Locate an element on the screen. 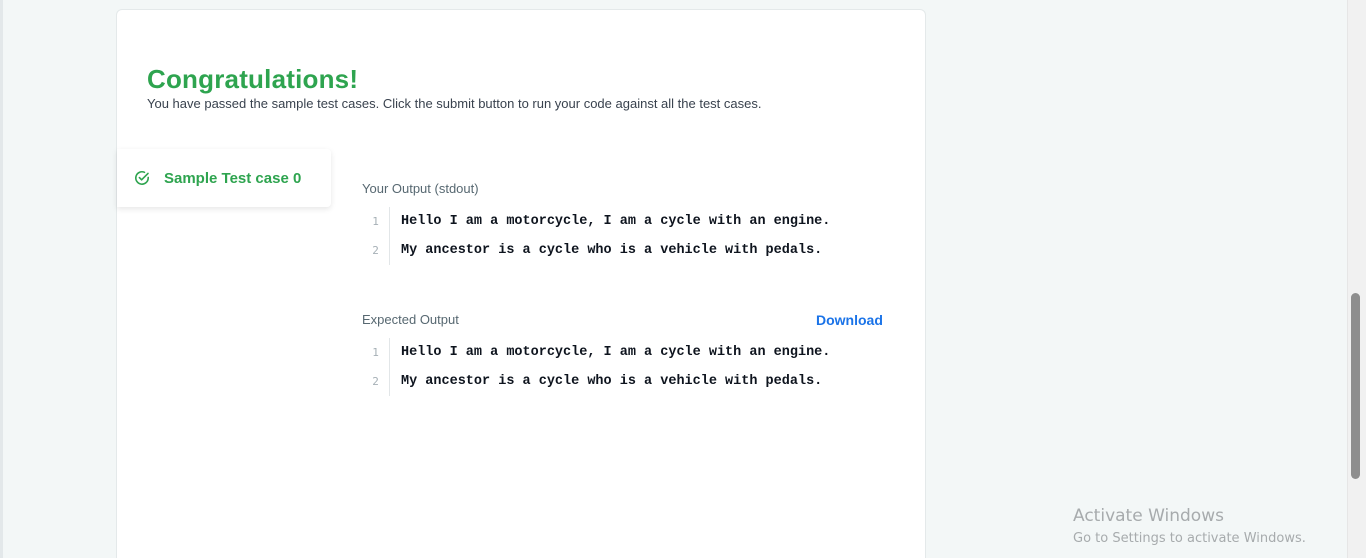 The width and height of the screenshot is (1366, 558). download-link: Download is located at coordinates (849, 320).